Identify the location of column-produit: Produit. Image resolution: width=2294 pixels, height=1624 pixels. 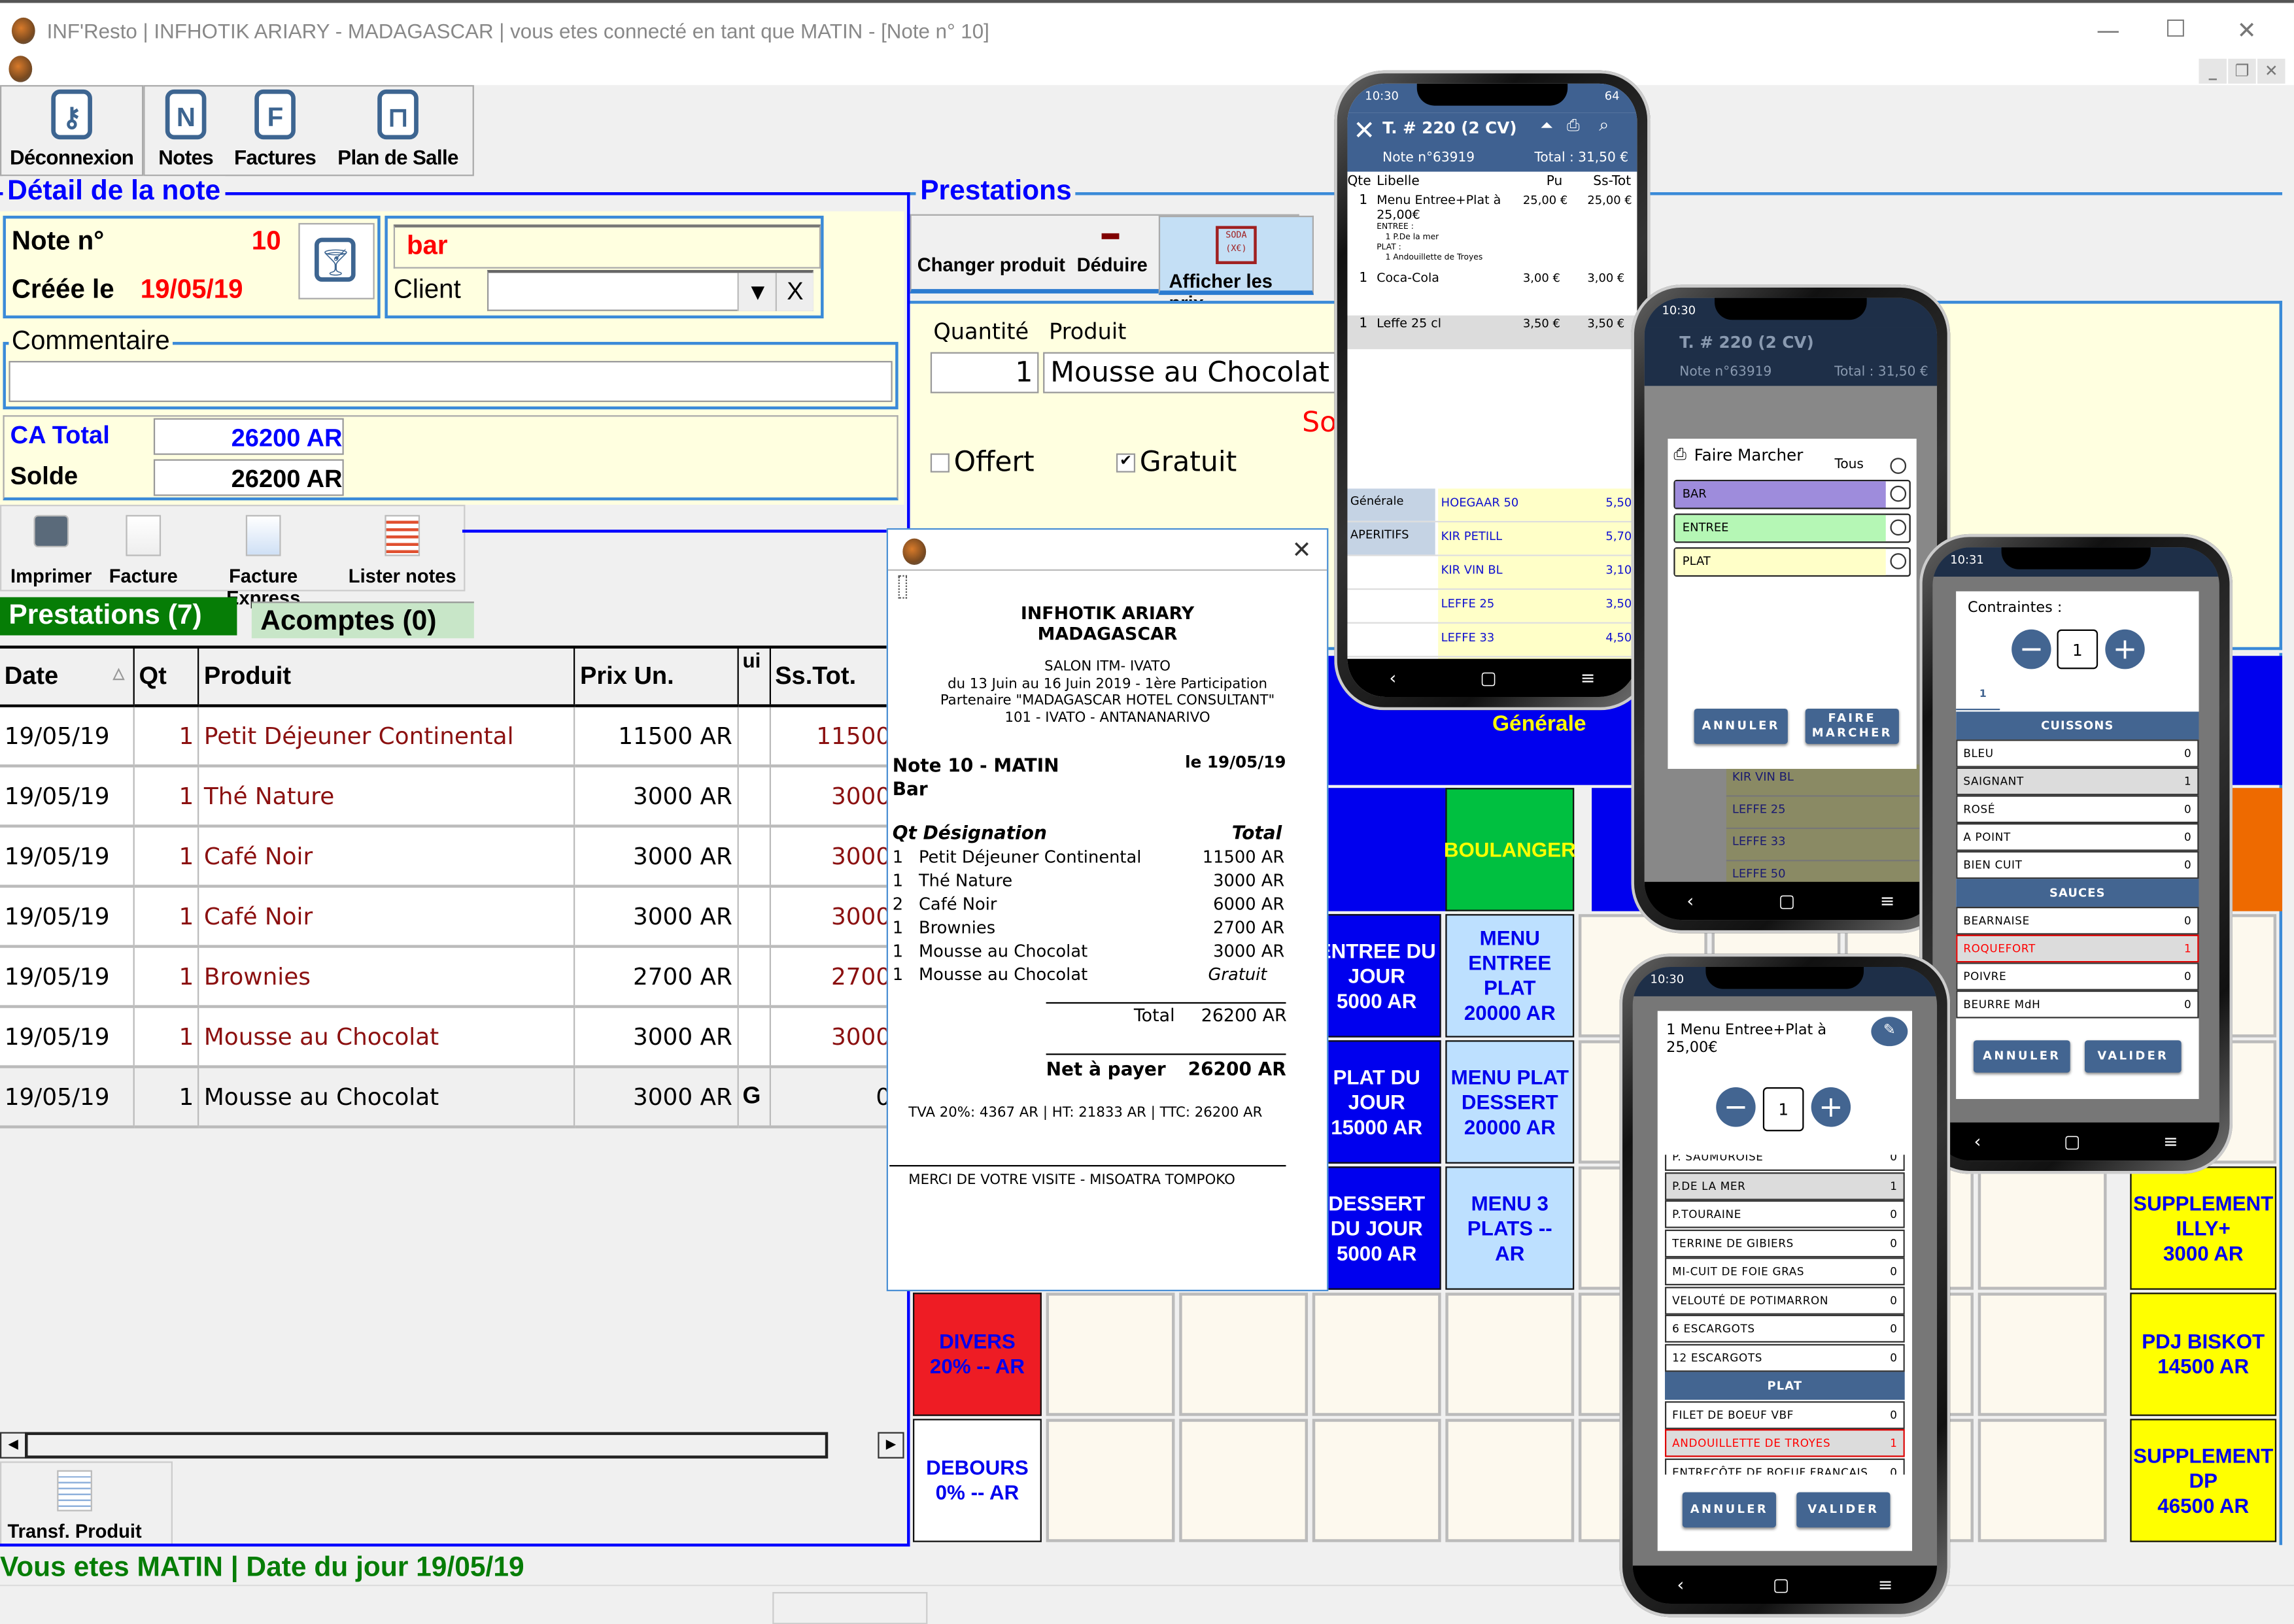
(387, 677).